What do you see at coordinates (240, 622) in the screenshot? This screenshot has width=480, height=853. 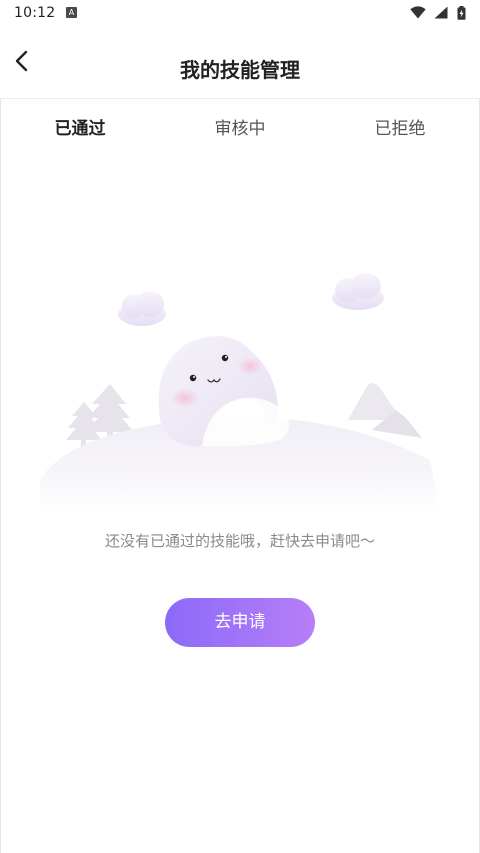 I see `apply-button: 去申请` at bounding box center [240, 622].